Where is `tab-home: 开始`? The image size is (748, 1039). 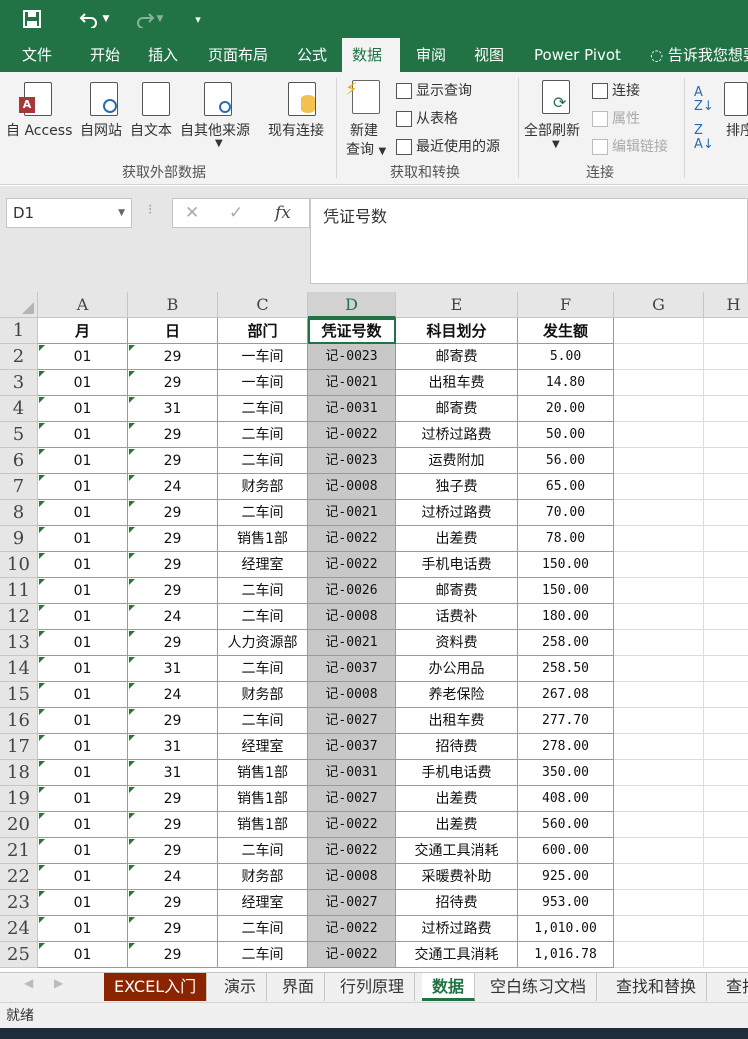 tab-home: 开始 is located at coordinates (105, 55).